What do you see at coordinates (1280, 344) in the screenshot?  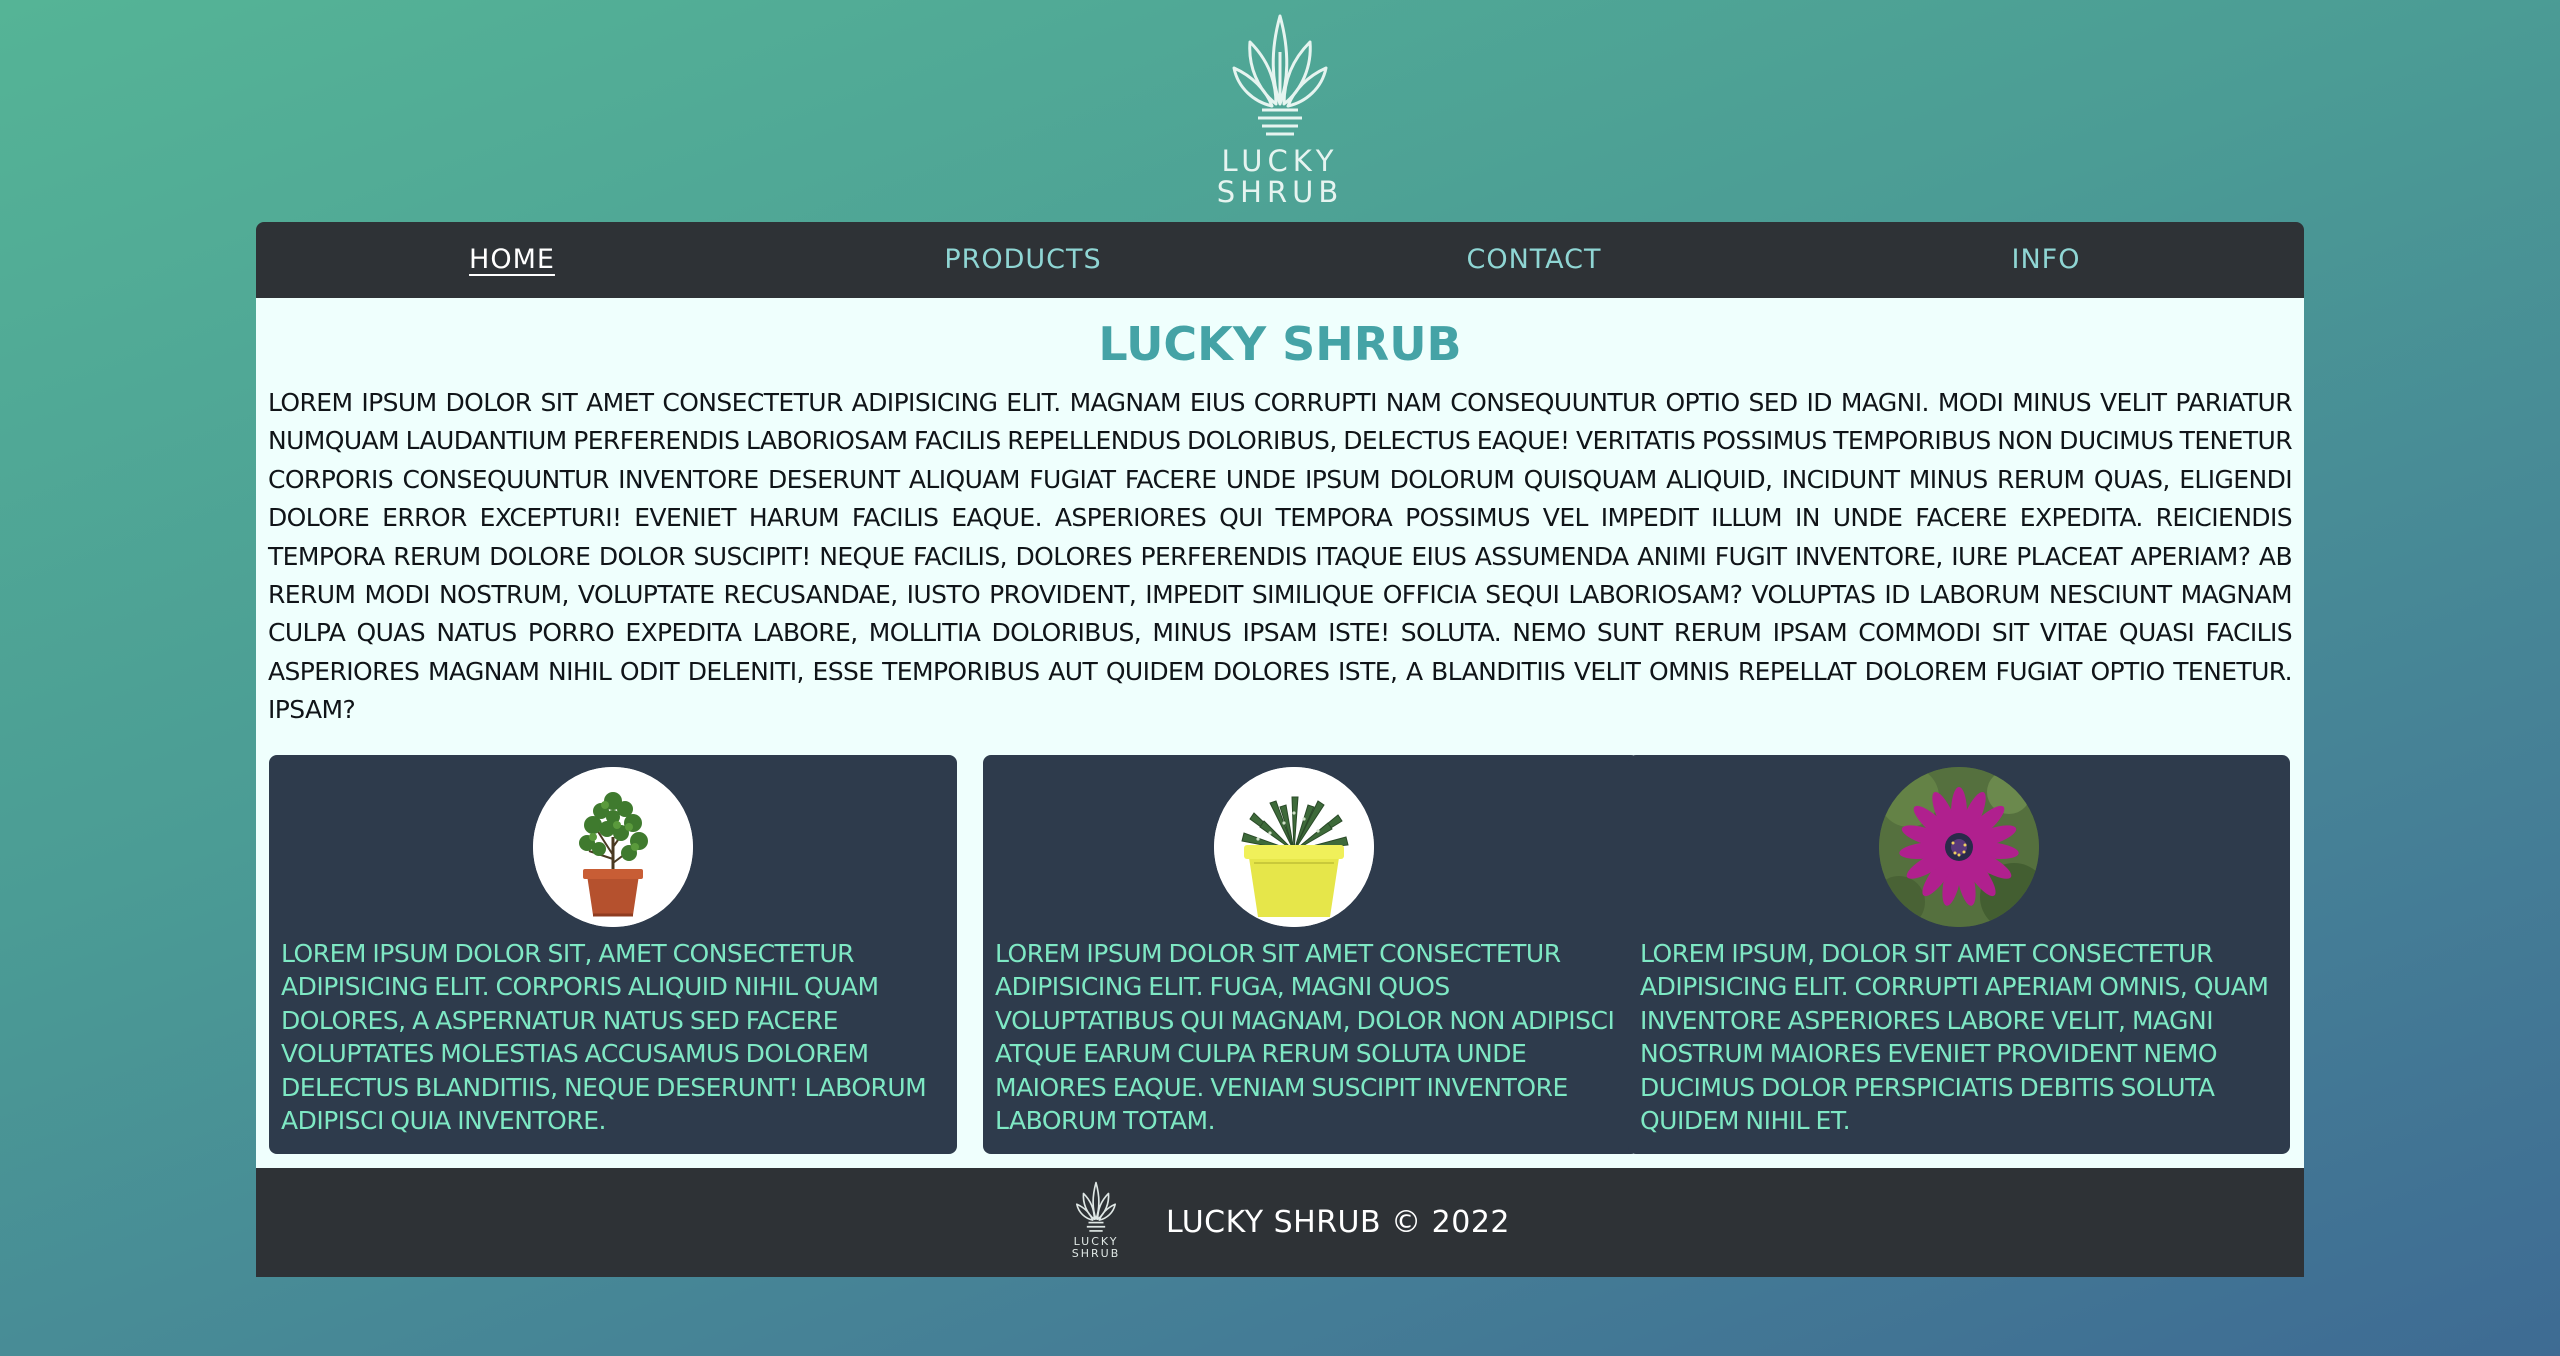 I see `page-title: Lucky Shrub` at bounding box center [1280, 344].